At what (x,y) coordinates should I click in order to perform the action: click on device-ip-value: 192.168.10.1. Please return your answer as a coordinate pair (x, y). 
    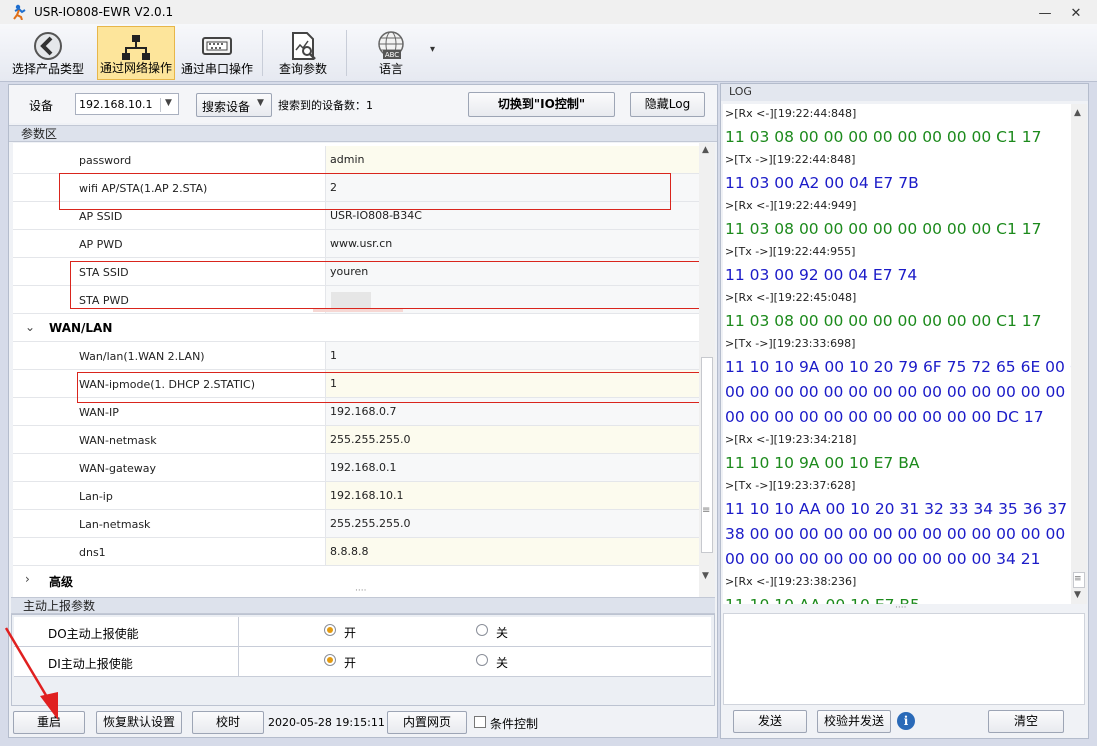
    Looking at the image, I should click on (116, 104).